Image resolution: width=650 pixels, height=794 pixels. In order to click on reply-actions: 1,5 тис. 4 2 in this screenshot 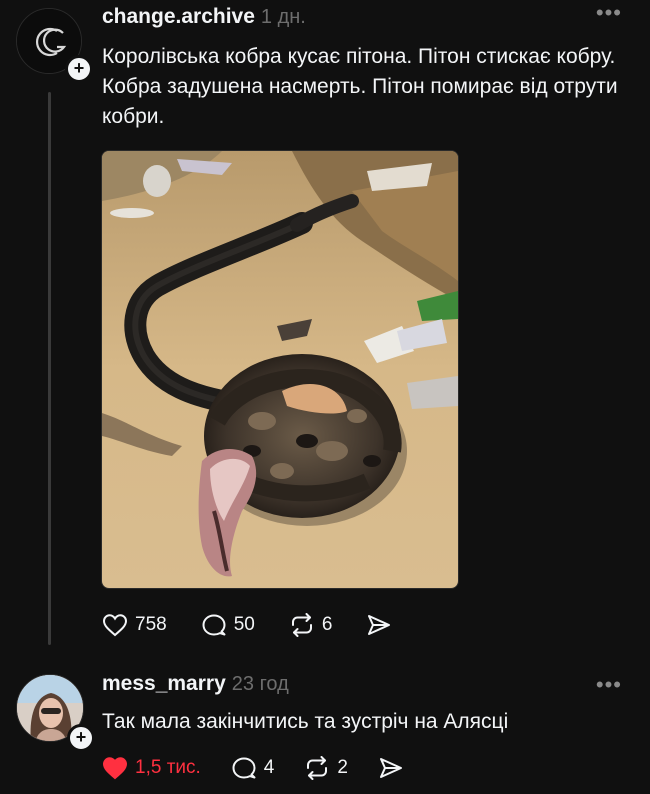, I will do `click(268, 768)`.